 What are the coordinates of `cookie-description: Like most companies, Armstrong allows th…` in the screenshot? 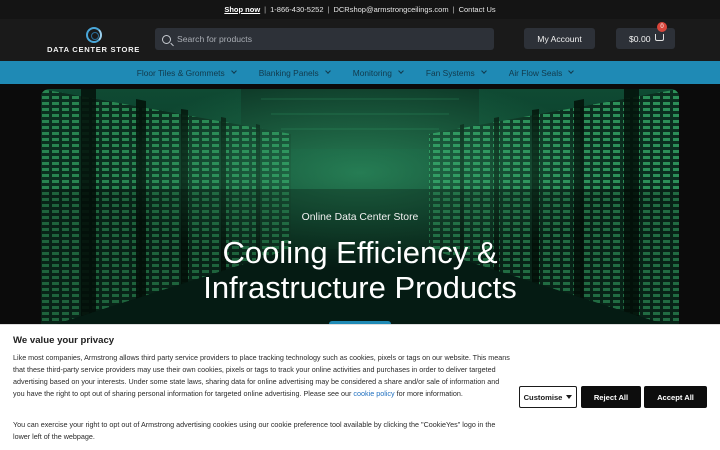 It's located at (261, 376).